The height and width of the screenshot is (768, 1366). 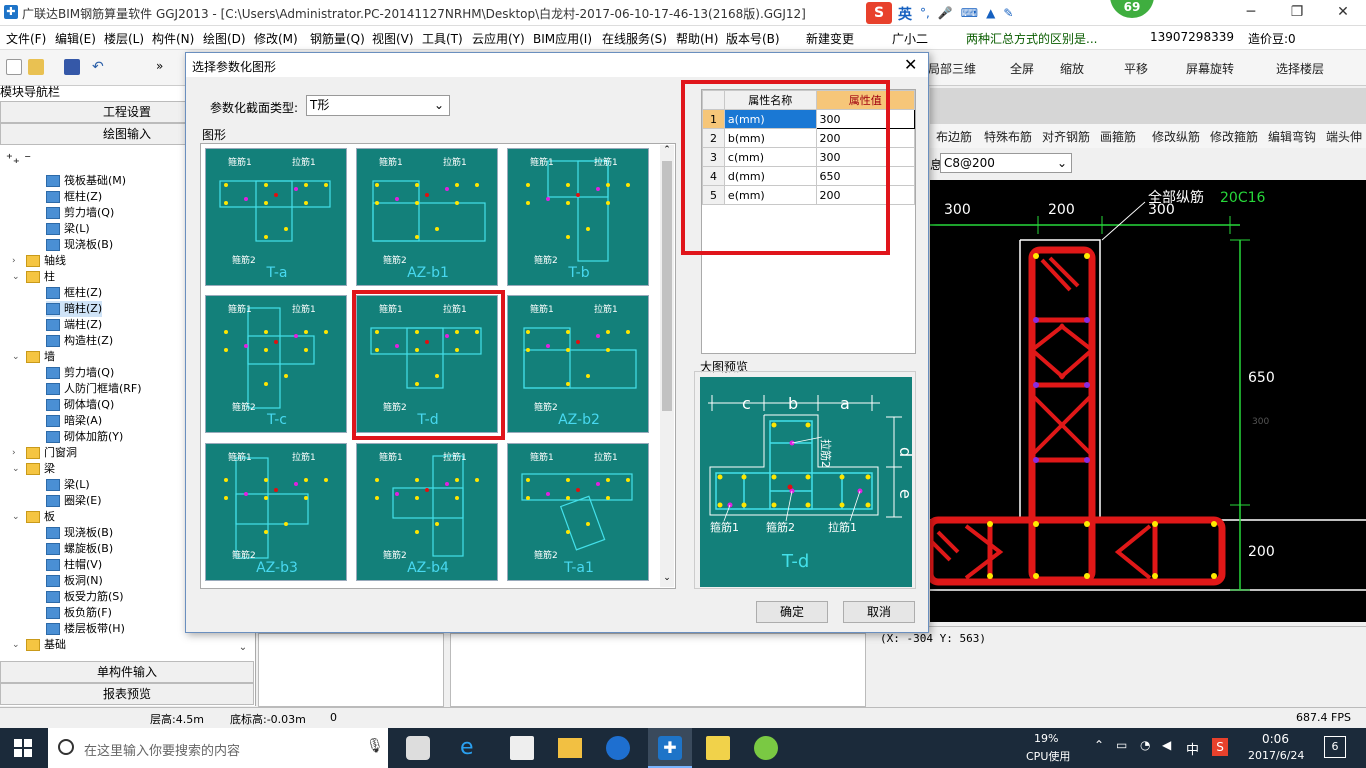 What do you see at coordinates (276, 38) in the screenshot?
I see `menu-modify: 修改(M)` at bounding box center [276, 38].